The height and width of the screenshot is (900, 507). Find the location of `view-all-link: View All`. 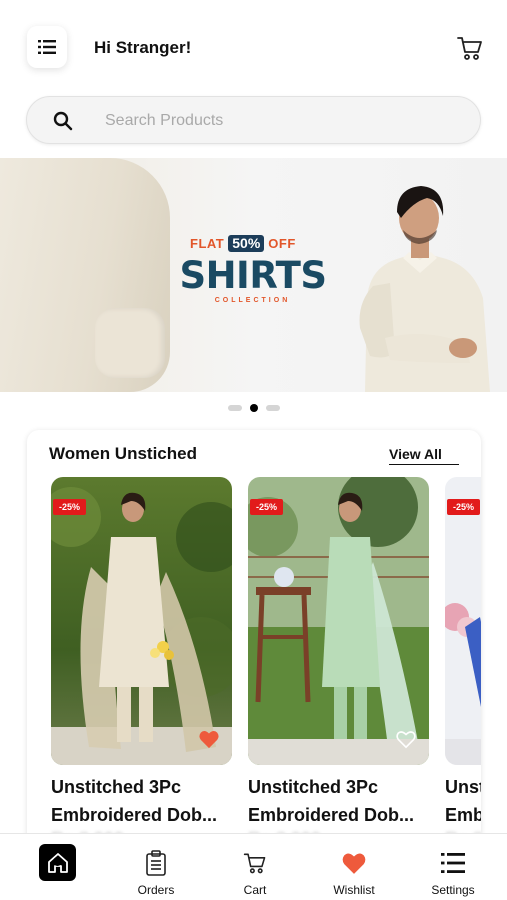

view-all-link: View All is located at coordinates (424, 455).